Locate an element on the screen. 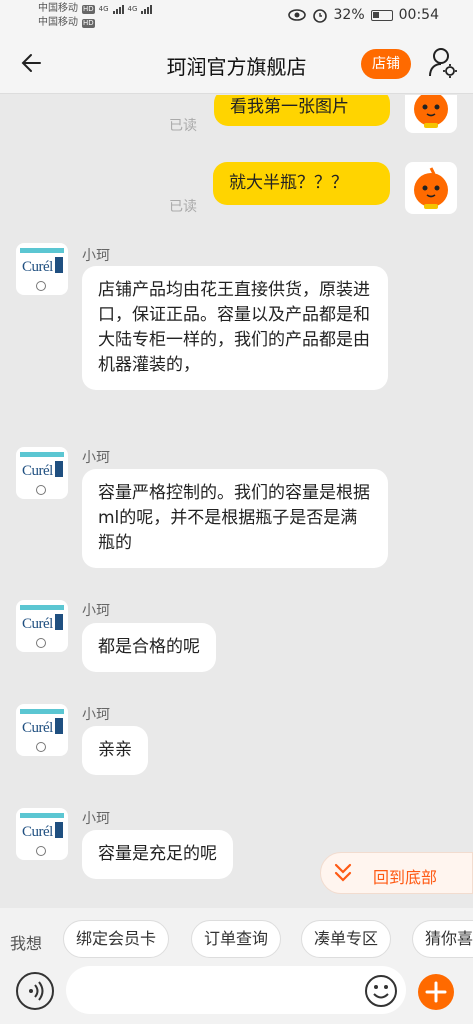  quick-label: 我想 is located at coordinates (26, 943).